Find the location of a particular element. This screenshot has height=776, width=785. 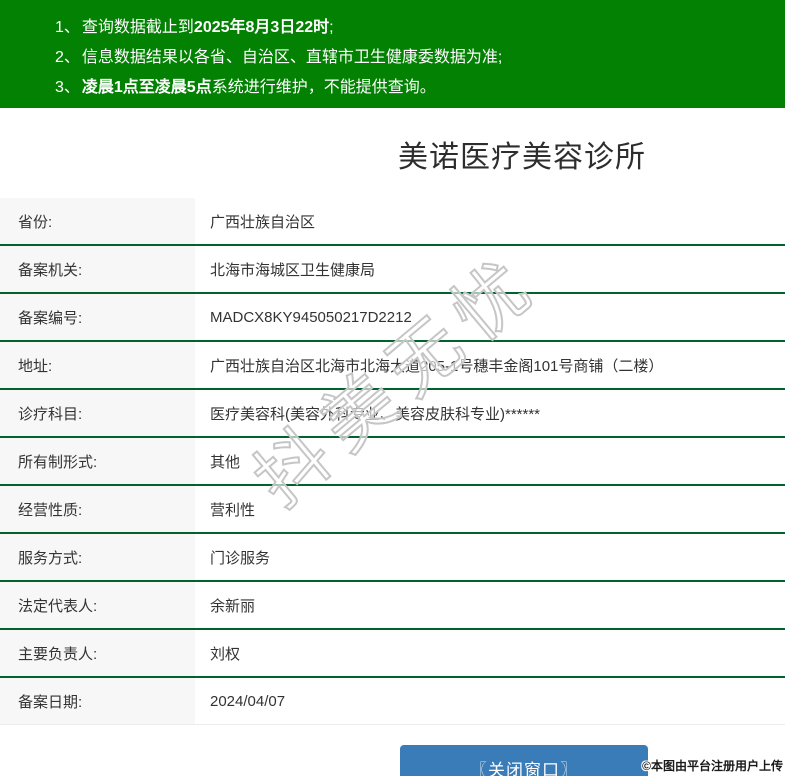

close-window-button: 〖关闭窗口〗 is located at coordinates (524, 760).